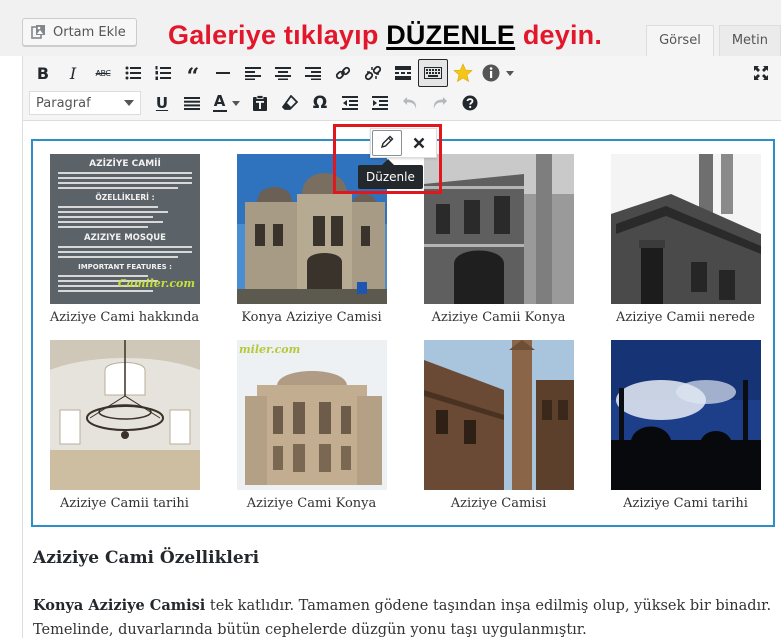 The image size is (781, 642). I want to click on star-button, so click(463, 73).